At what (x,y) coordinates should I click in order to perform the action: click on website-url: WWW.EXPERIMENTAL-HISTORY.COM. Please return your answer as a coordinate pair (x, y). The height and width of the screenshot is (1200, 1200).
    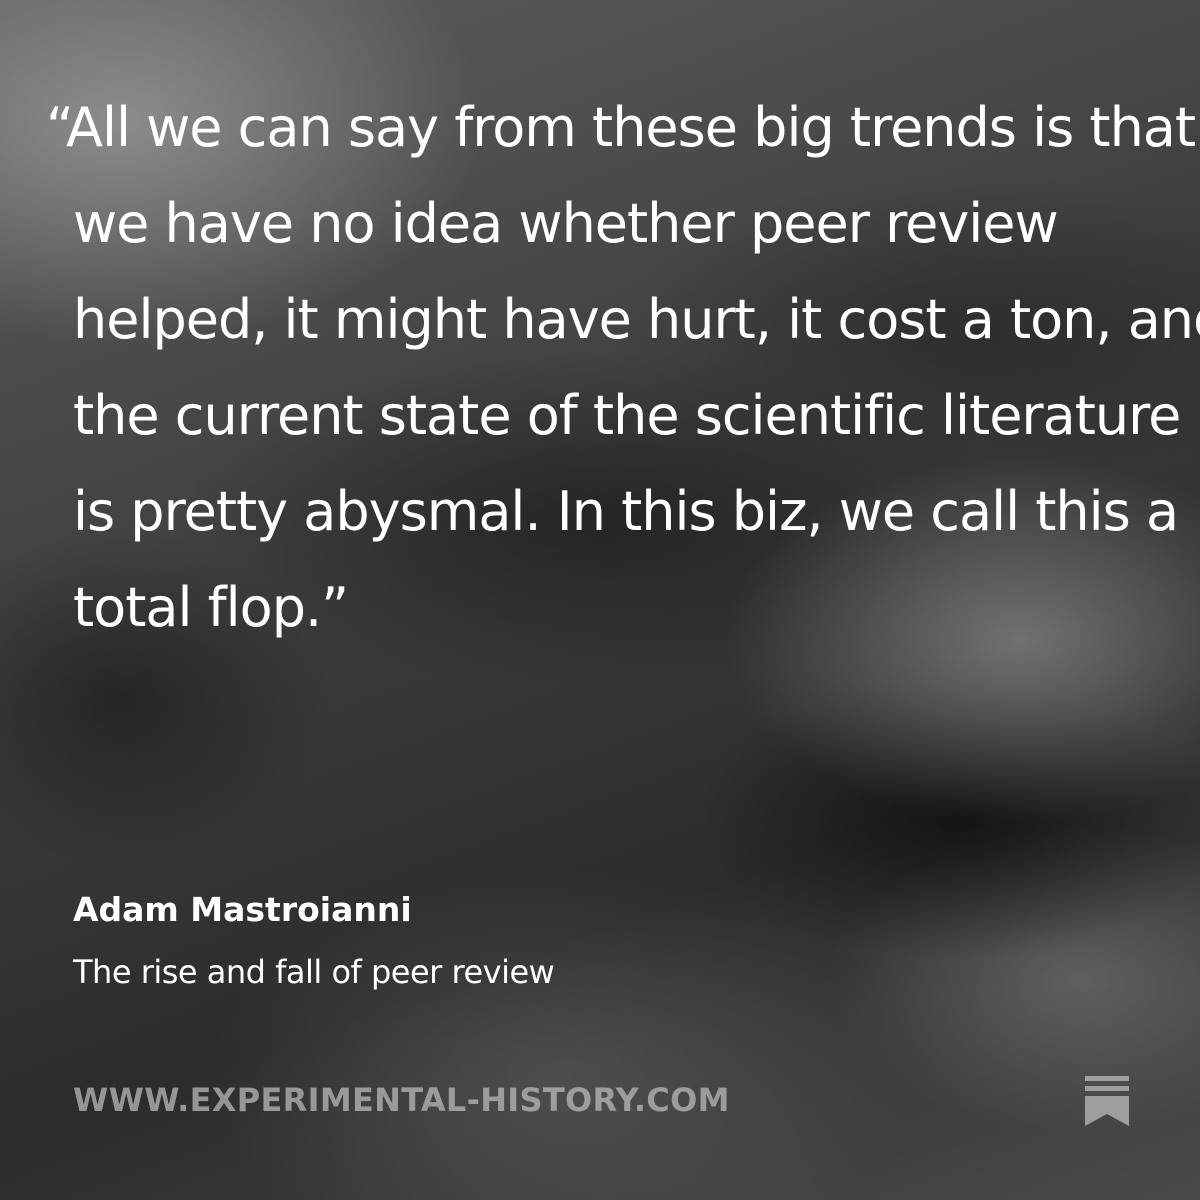
    Looking at the image, I should click on (401, 1100).